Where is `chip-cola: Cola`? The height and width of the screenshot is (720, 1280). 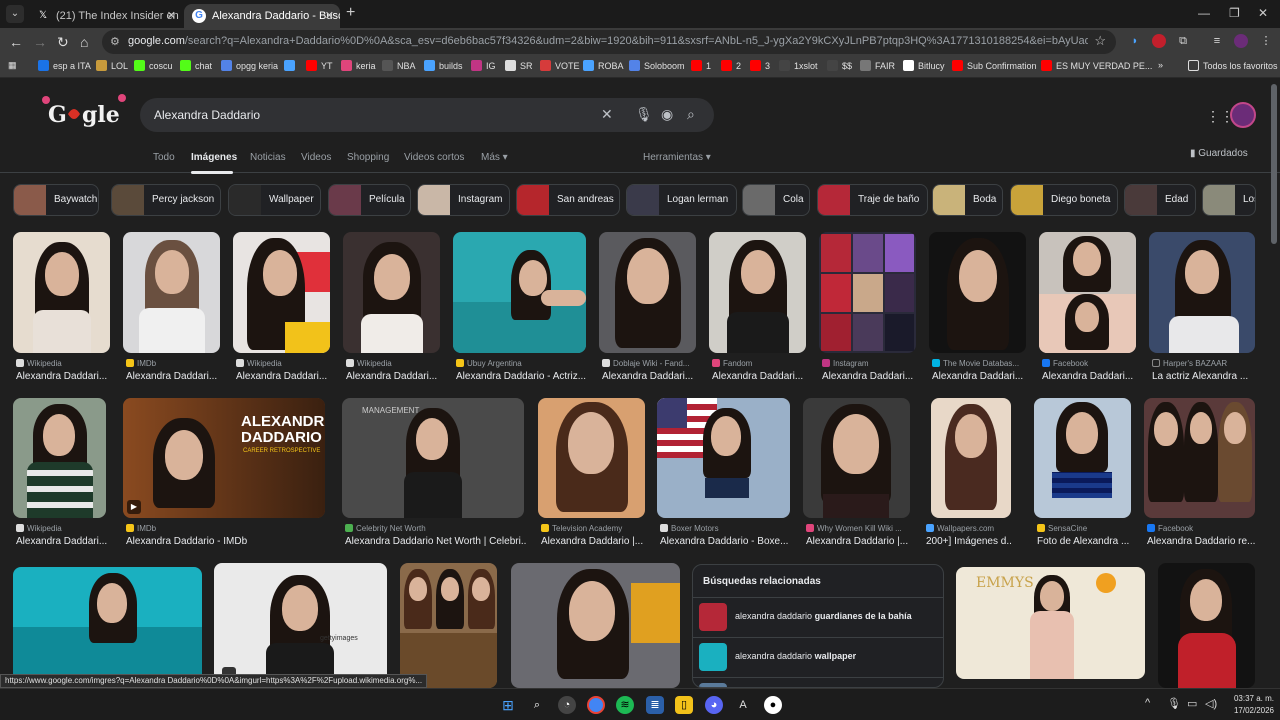 chip-cola: Cola is located at coordinates (776, 200).